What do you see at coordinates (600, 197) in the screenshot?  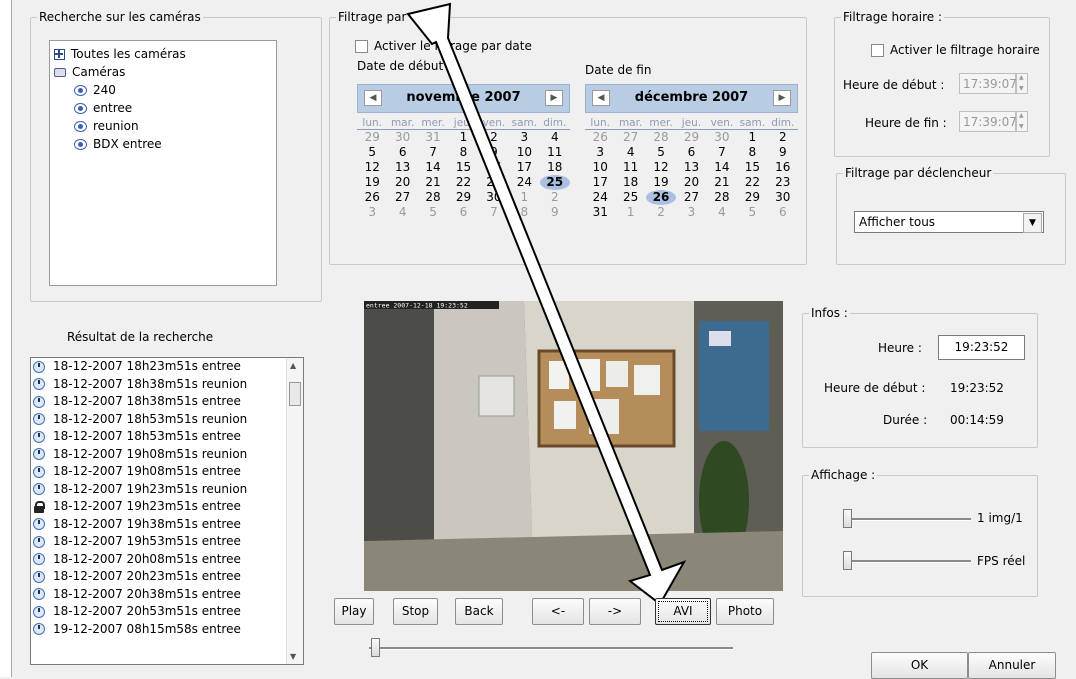 I see `calendar-day: 24` at bounding box center [600, 197].